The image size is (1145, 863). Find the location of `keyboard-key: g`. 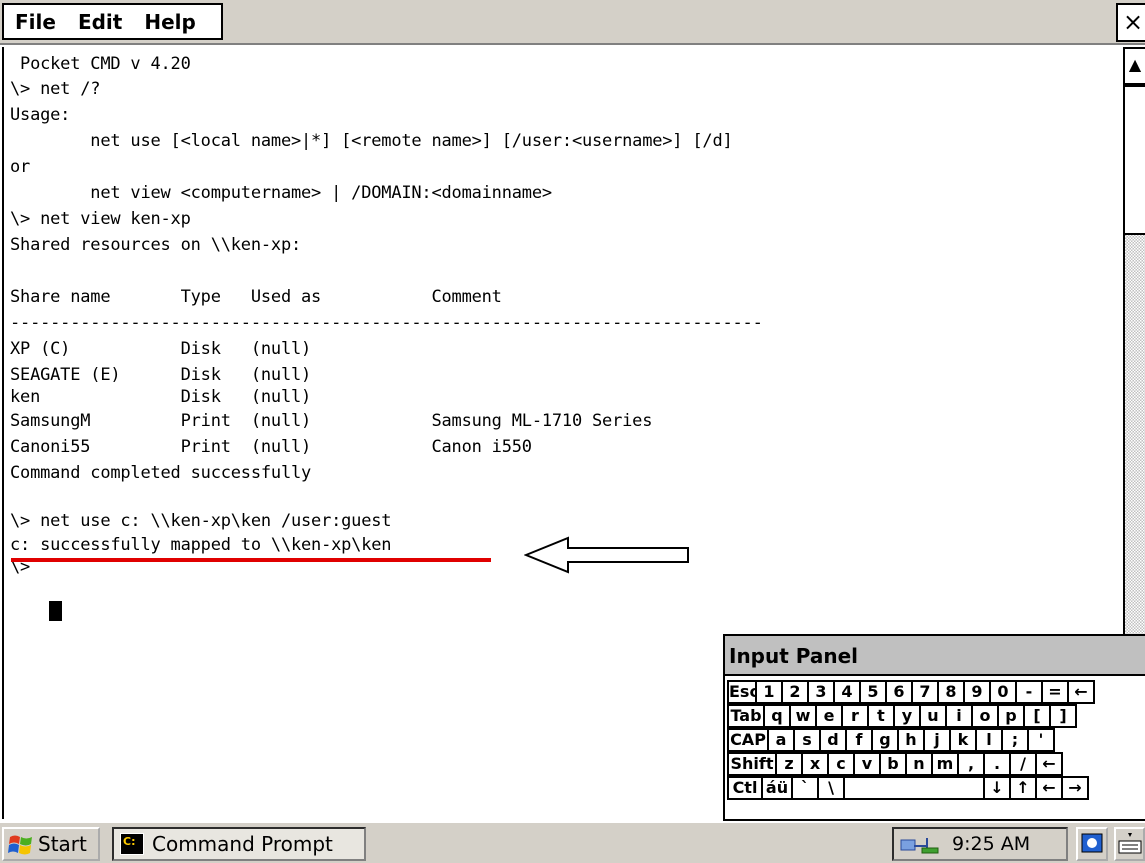

keyboard-key: g is located at coordinates (885, 740).